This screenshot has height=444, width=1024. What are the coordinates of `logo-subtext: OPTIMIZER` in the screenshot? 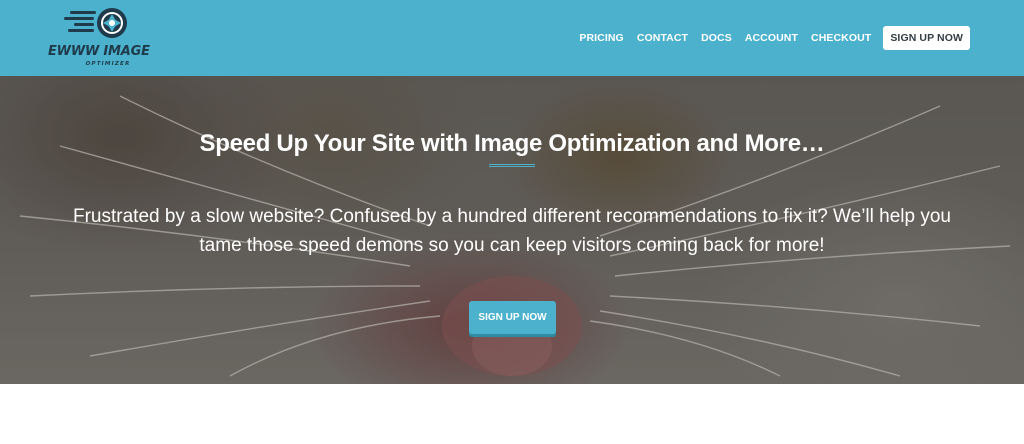 It's located at (108, 64).